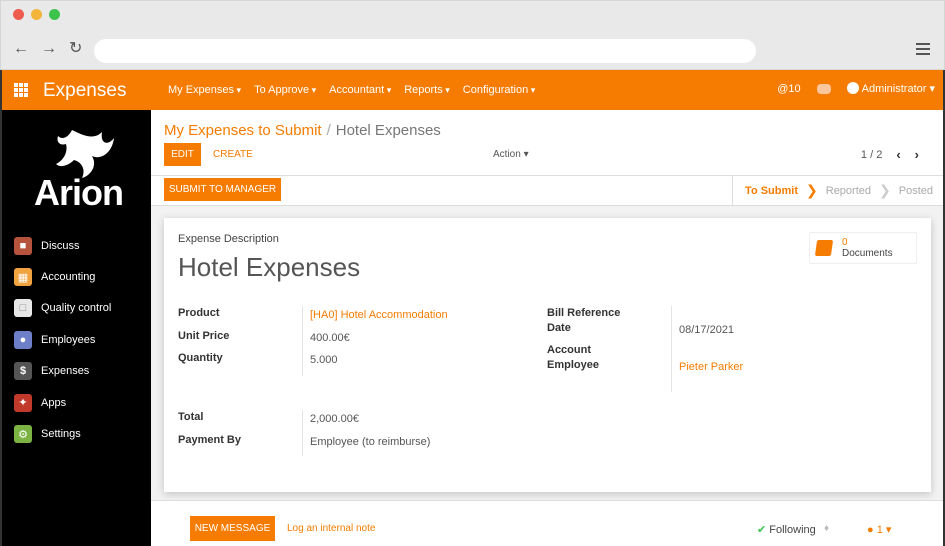  I want to click on stage-posted: Posted, so click(916, 191).